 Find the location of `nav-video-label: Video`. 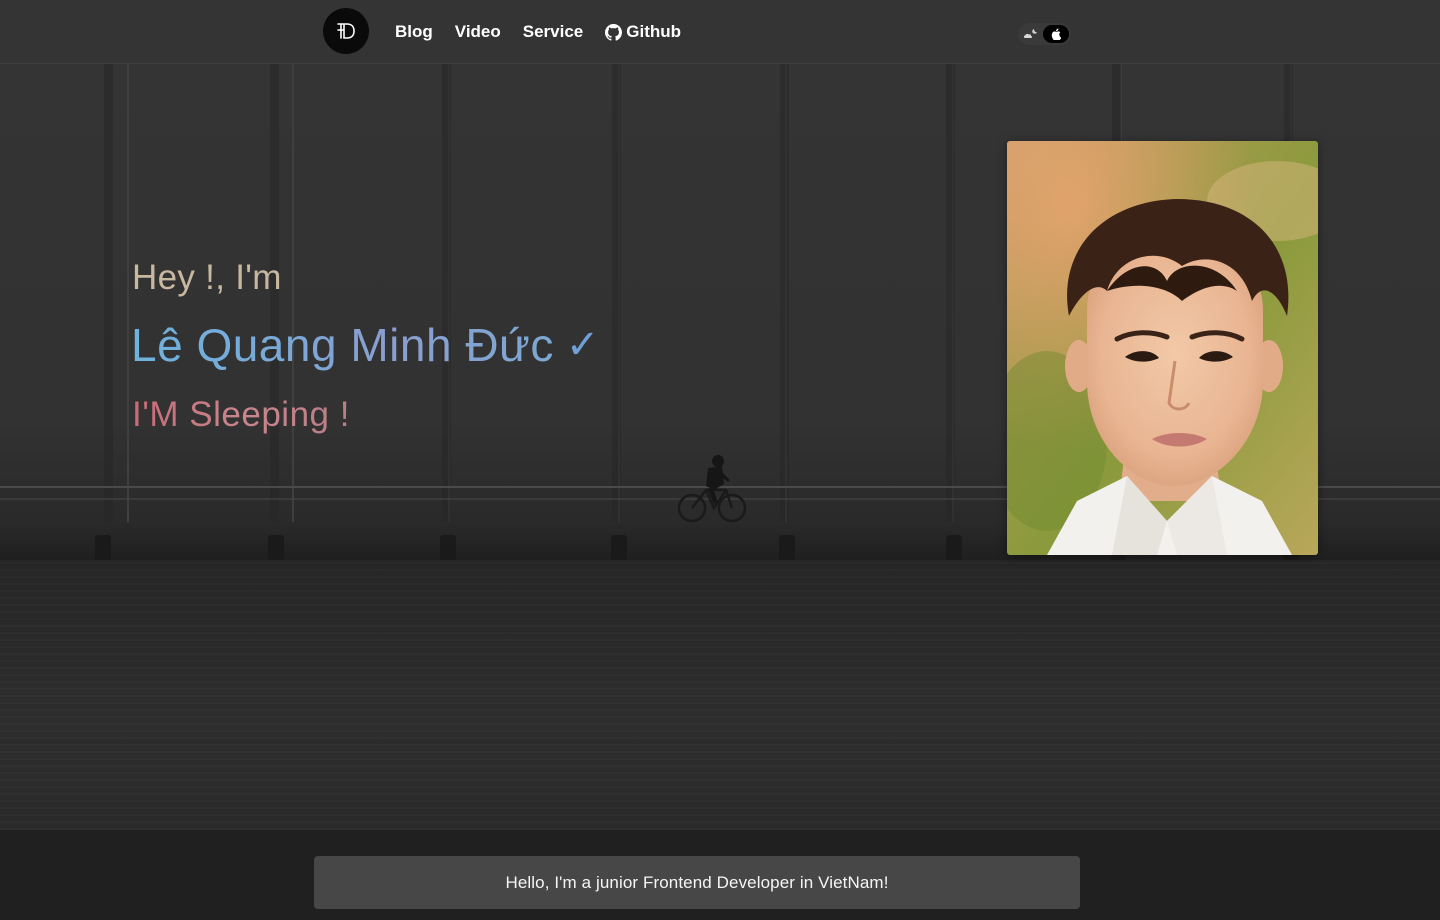

nav-video-label: Video is located at coordinates (477, 31).